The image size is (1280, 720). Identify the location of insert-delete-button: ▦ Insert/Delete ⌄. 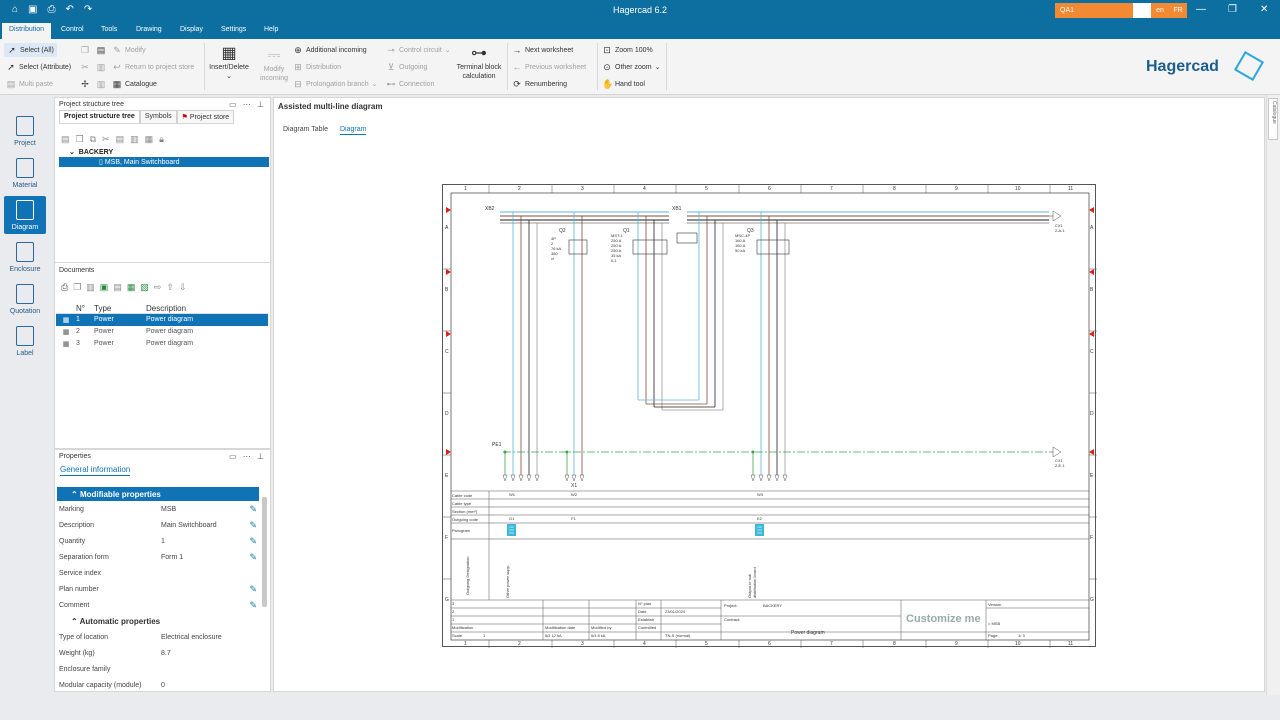
(229, 63).